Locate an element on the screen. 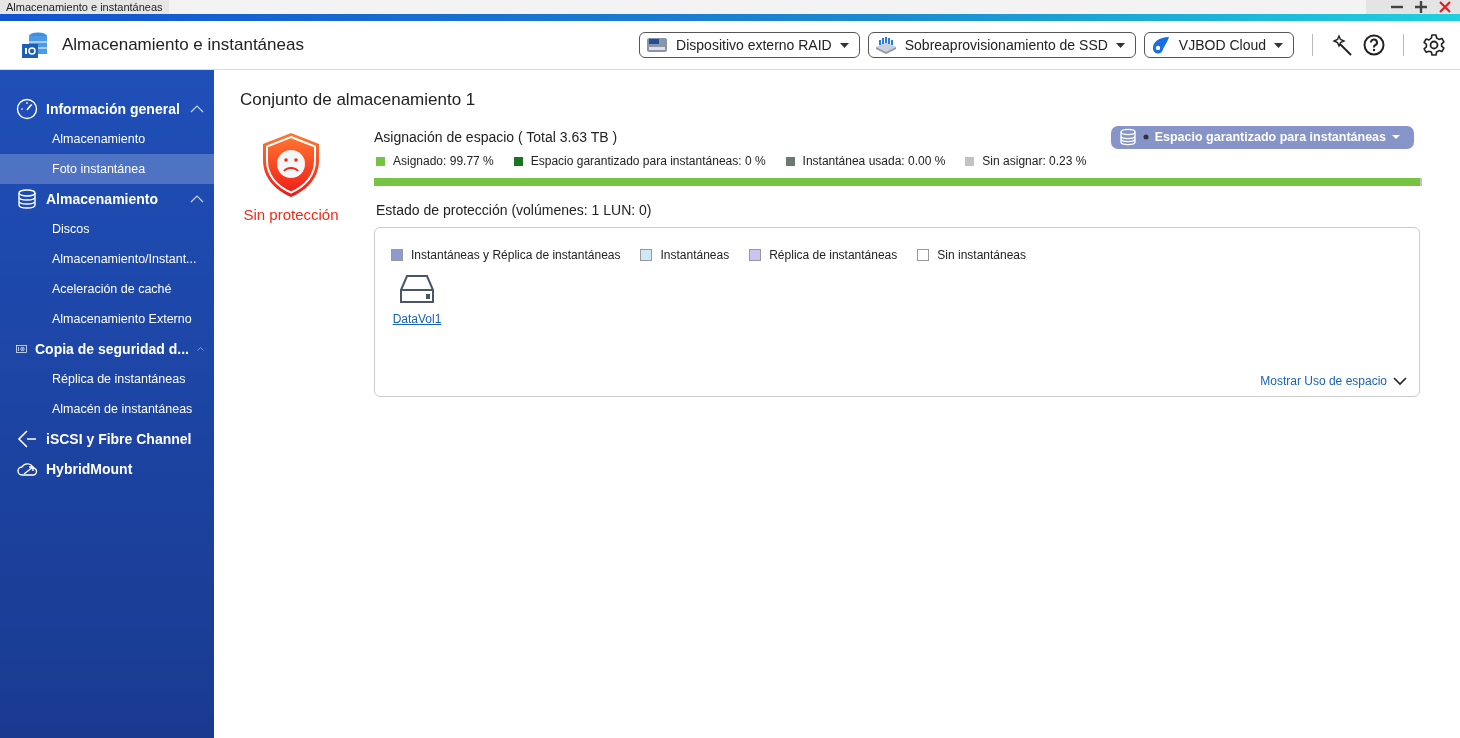  protection-status: Sin protección is located at coordinates (291, 214).